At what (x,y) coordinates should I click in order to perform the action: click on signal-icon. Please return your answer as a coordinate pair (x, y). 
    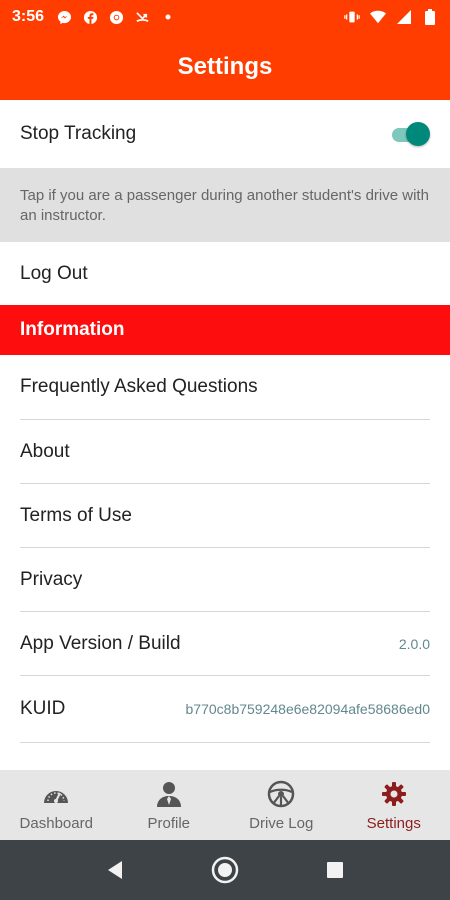
    Looking at the image, I should click on (404, 17).